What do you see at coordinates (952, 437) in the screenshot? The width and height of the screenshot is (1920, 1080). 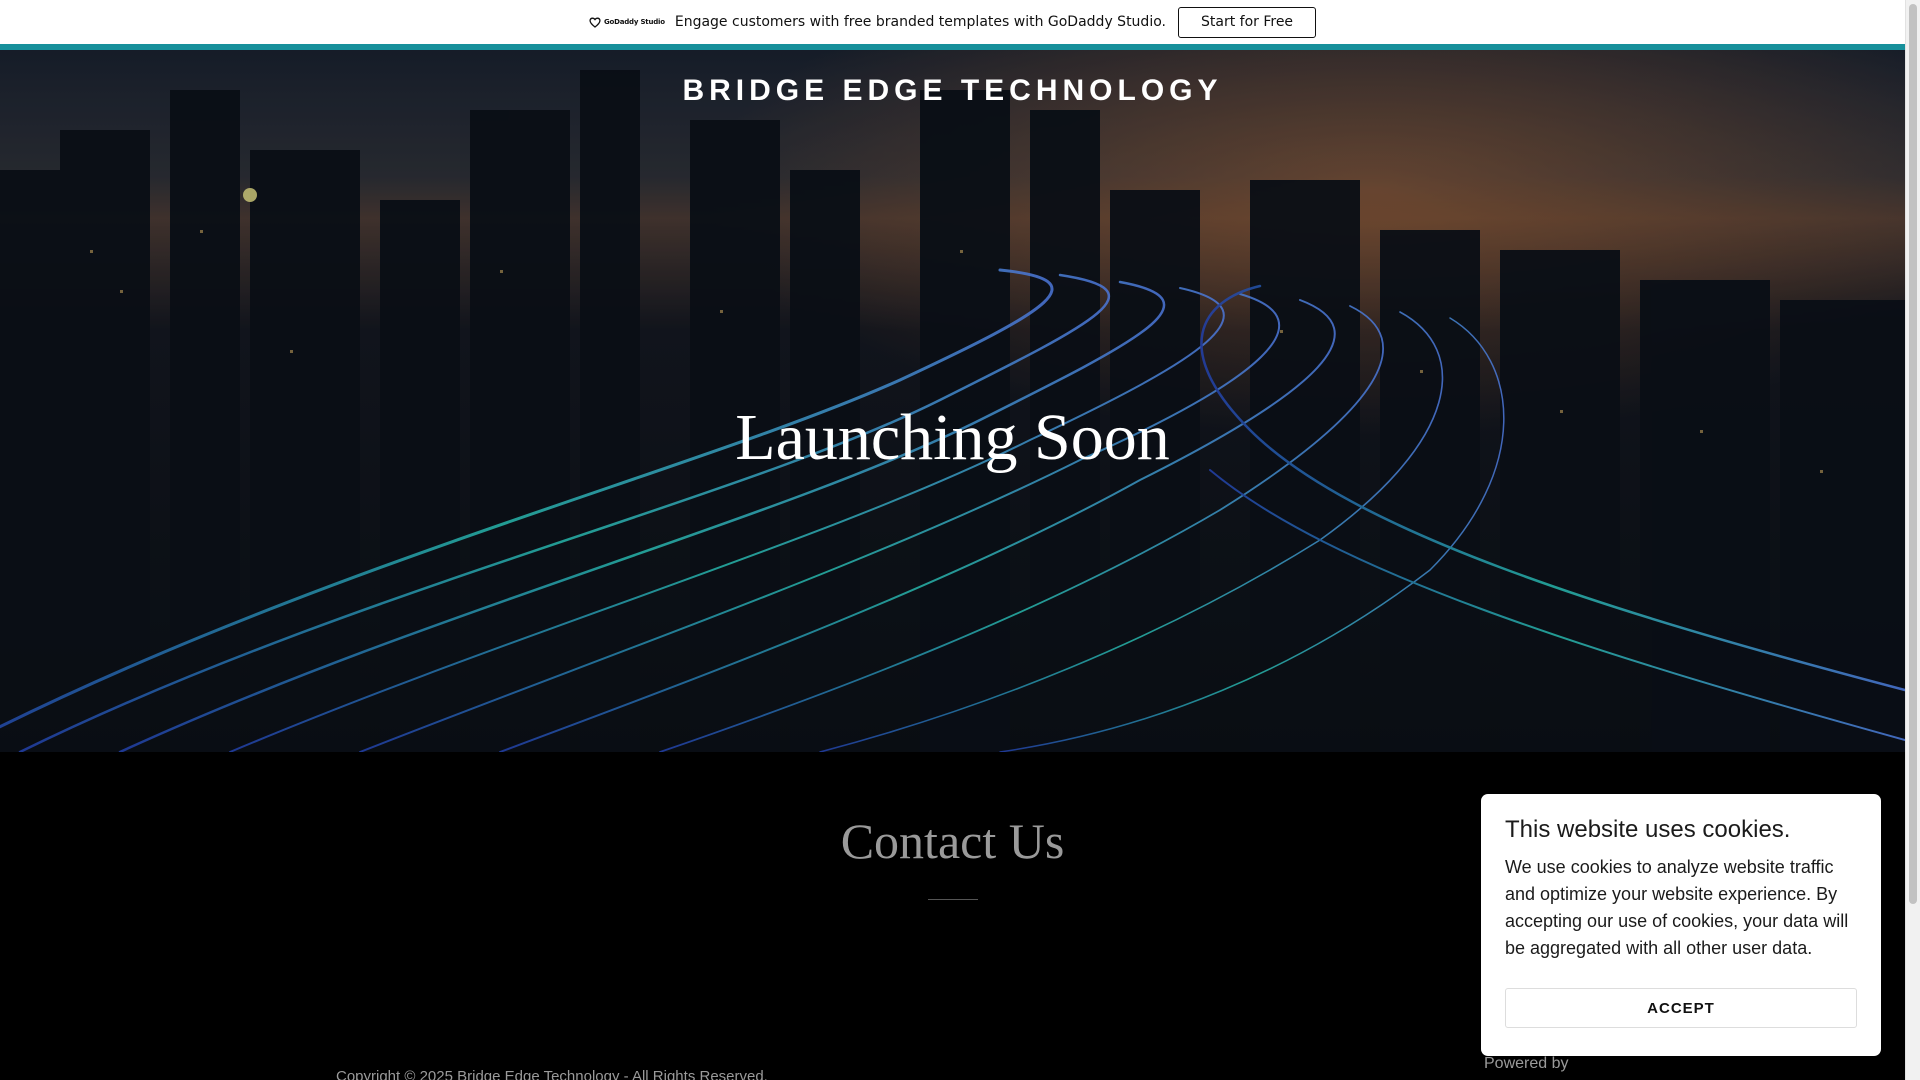 I see `hero-heading: Launching Soon` at bounding box center [952, 437].